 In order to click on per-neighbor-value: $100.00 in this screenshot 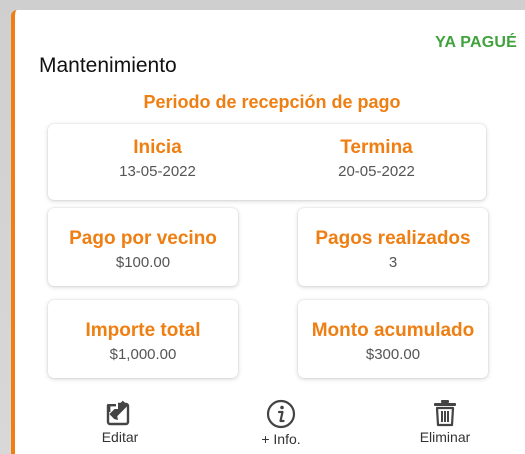, I will do `click(143, 262)`.